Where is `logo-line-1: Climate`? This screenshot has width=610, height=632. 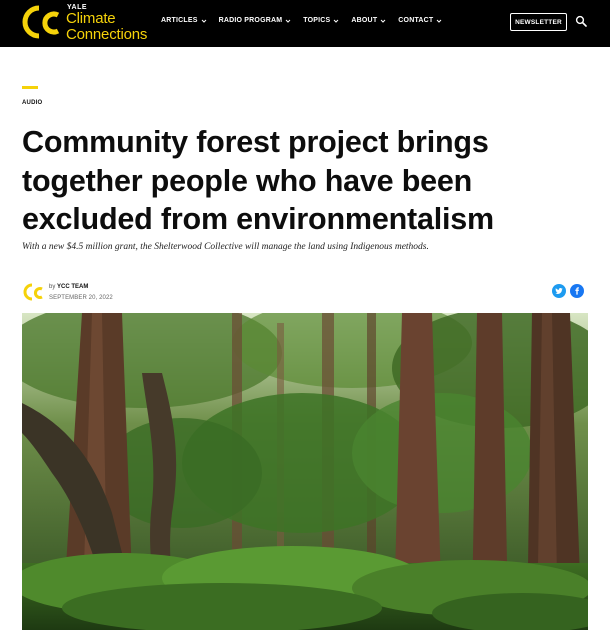 logo-line-1: Climate is located at coordinates (91, 18).